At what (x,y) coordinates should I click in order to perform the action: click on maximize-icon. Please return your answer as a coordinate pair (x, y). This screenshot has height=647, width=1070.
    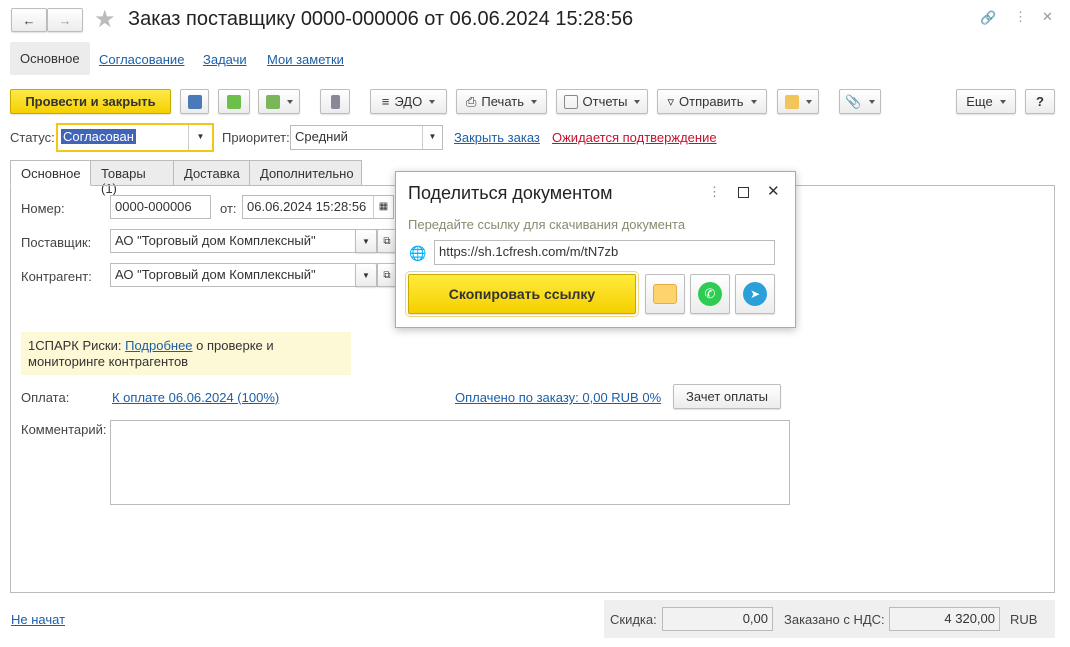
    Looking at the image, I should click on (743, 192).